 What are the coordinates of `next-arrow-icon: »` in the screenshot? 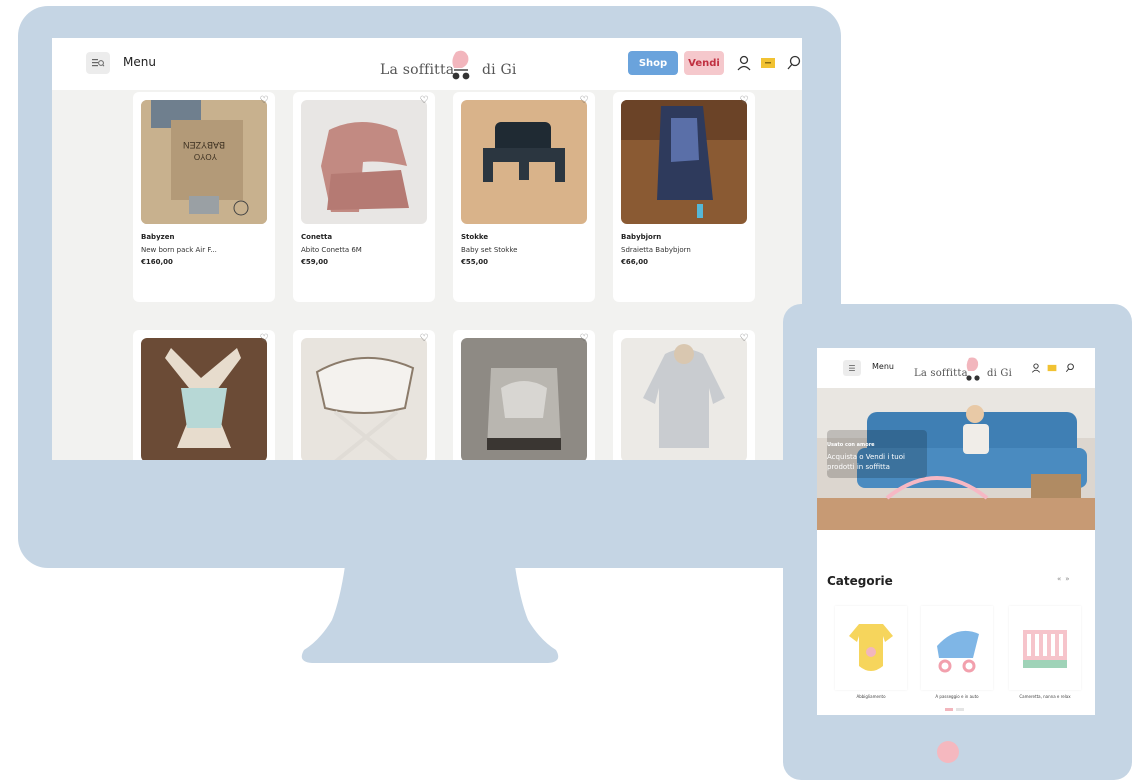 It's located at (1069, 579).